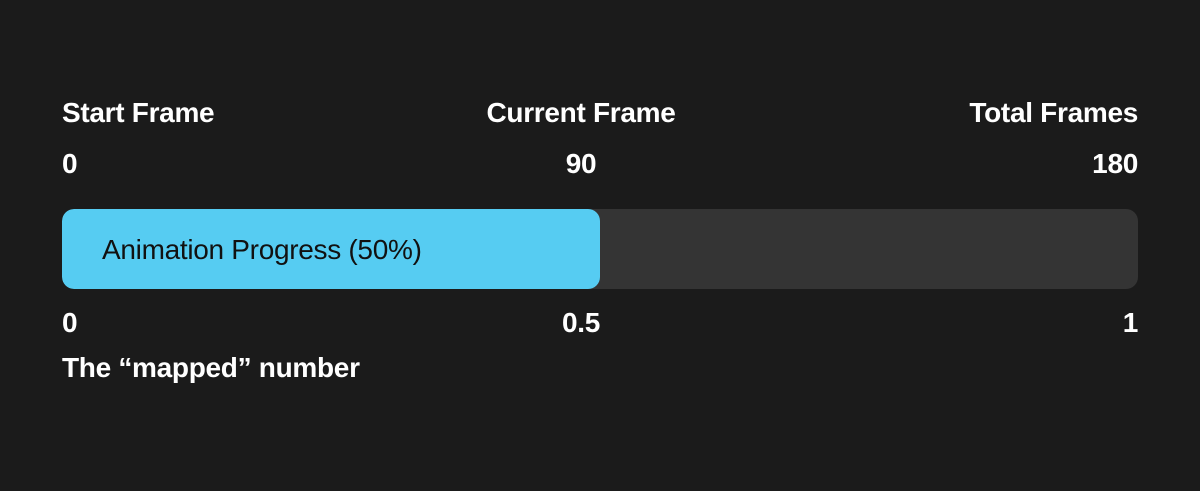 The image size is (1200, 491). Describe the element at coordinates (581, 112) in the screenshot. I see `current-frame-label: Current Frame` at that location.